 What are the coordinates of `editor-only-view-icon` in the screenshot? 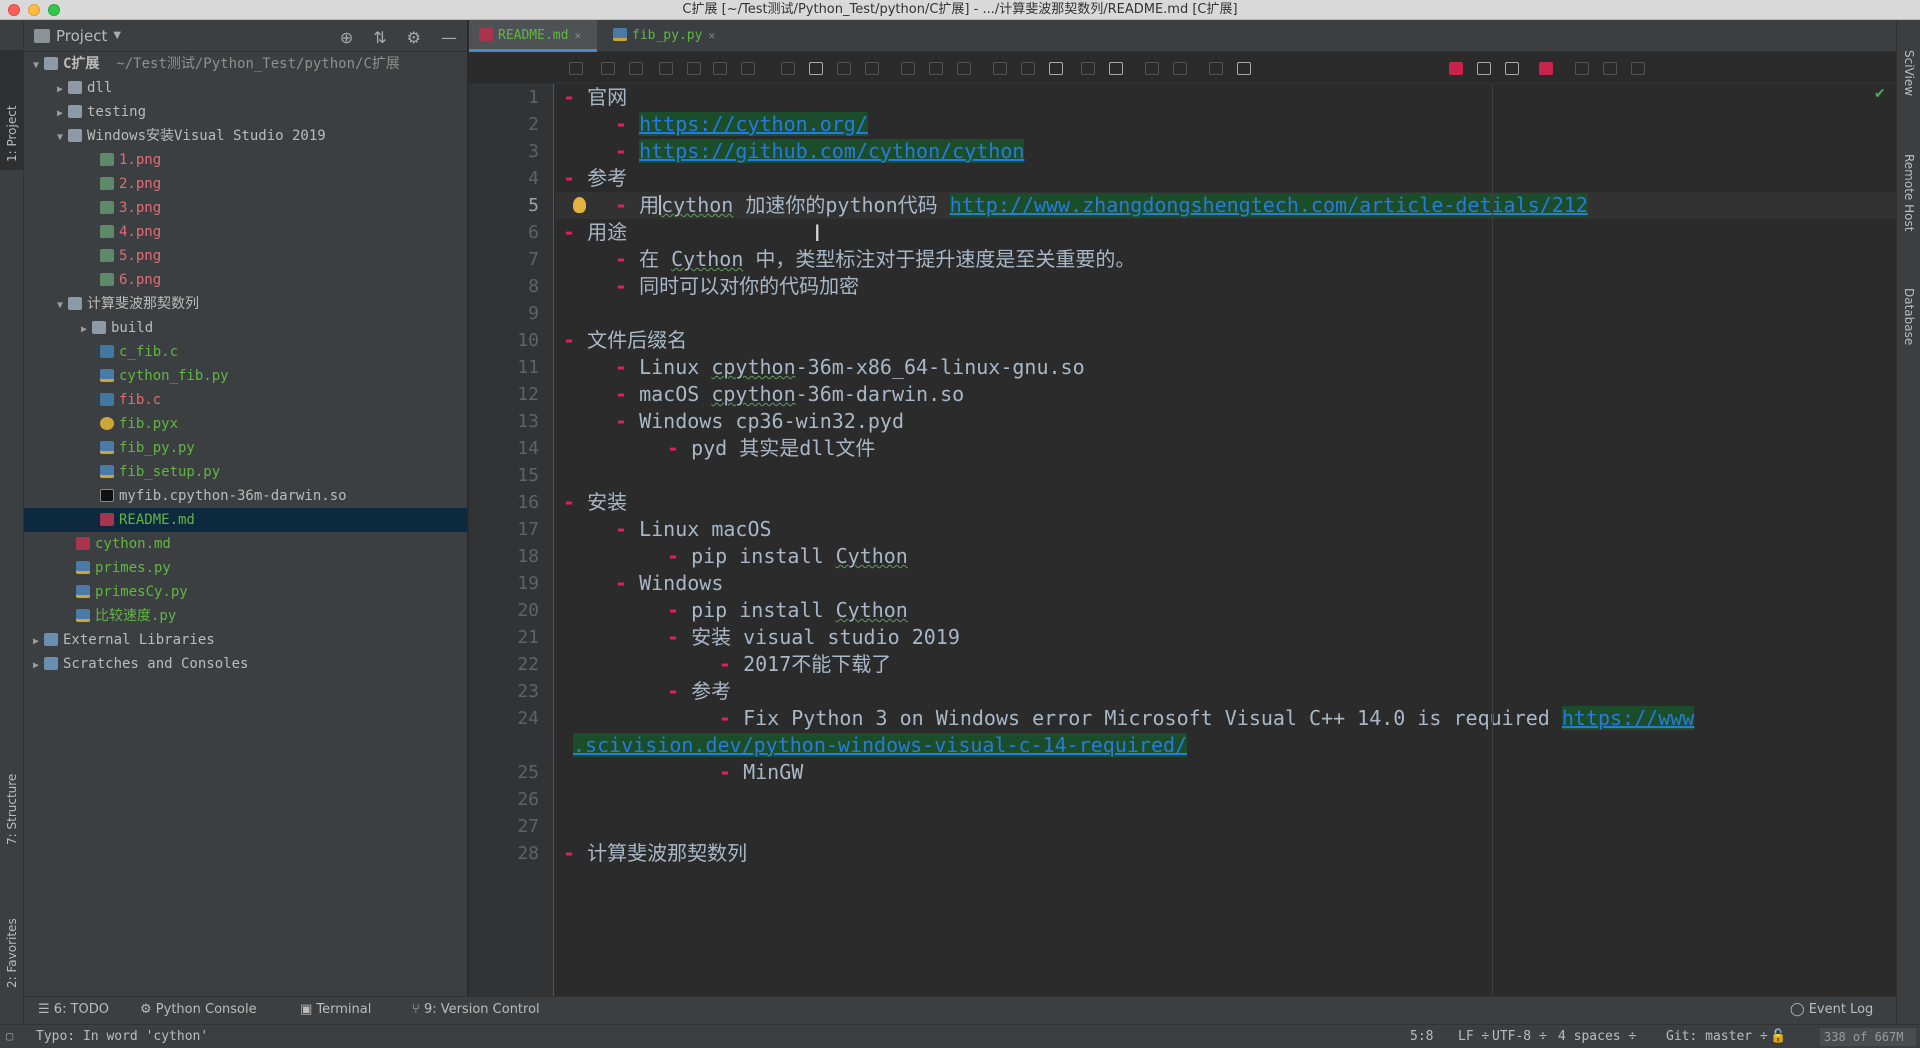 It's located at (1456, 68).